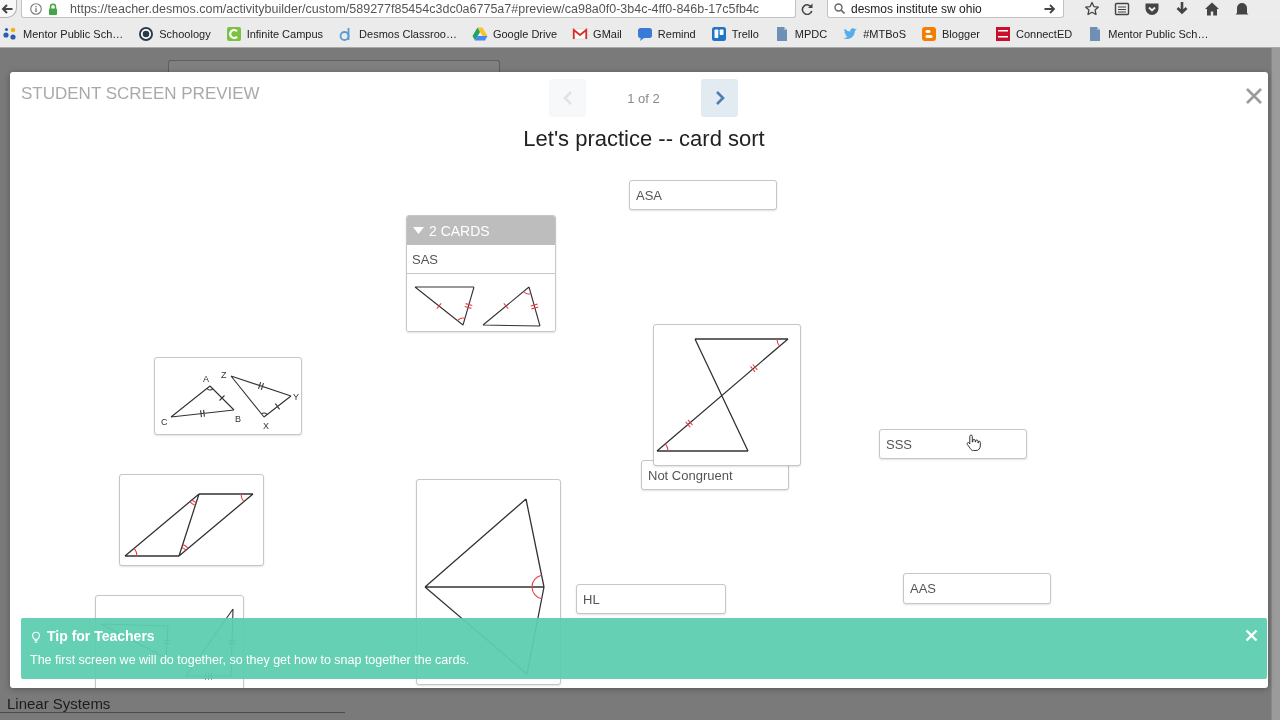 Image resolution: width=1280 pixels, height=720 pixels. Describe the element at coordinates (734, 33) in the screenshot. I see `bookmark-link: Trello` at that location.